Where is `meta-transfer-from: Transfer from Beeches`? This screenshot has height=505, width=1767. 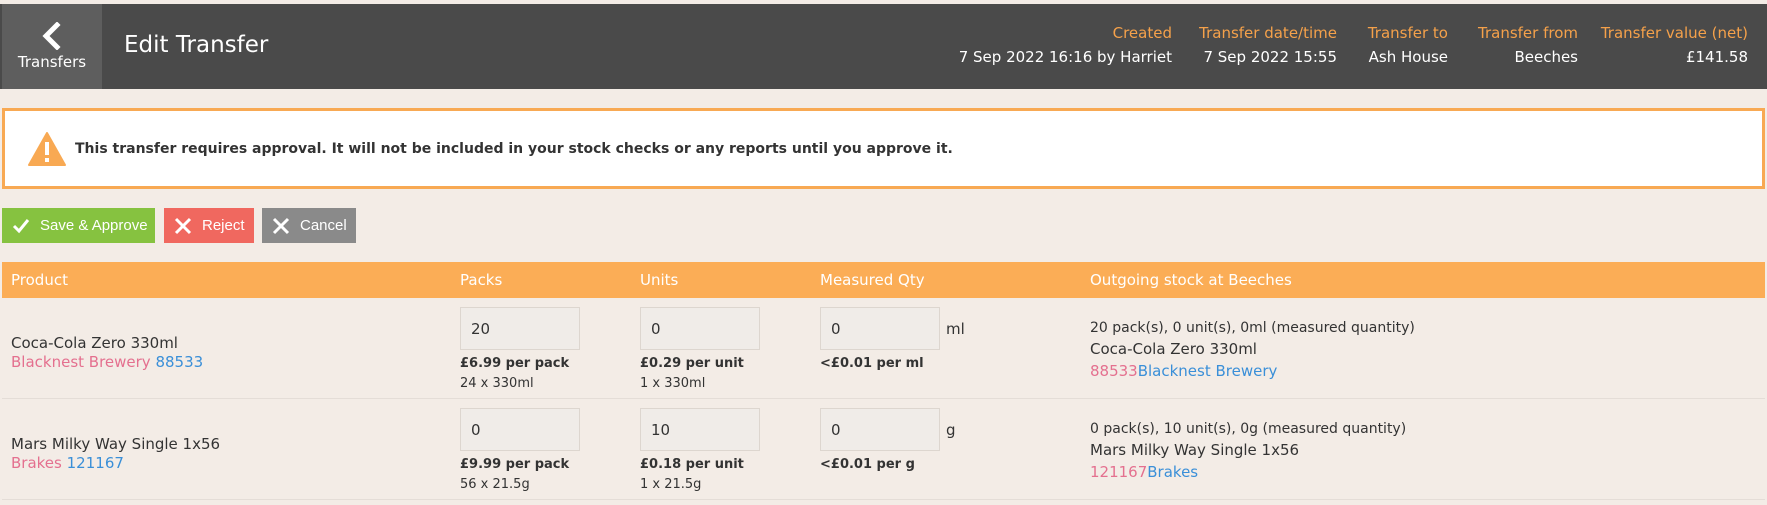 meta-transfer-from: Transfer from Beeches is located at coordinates (1528, 45).